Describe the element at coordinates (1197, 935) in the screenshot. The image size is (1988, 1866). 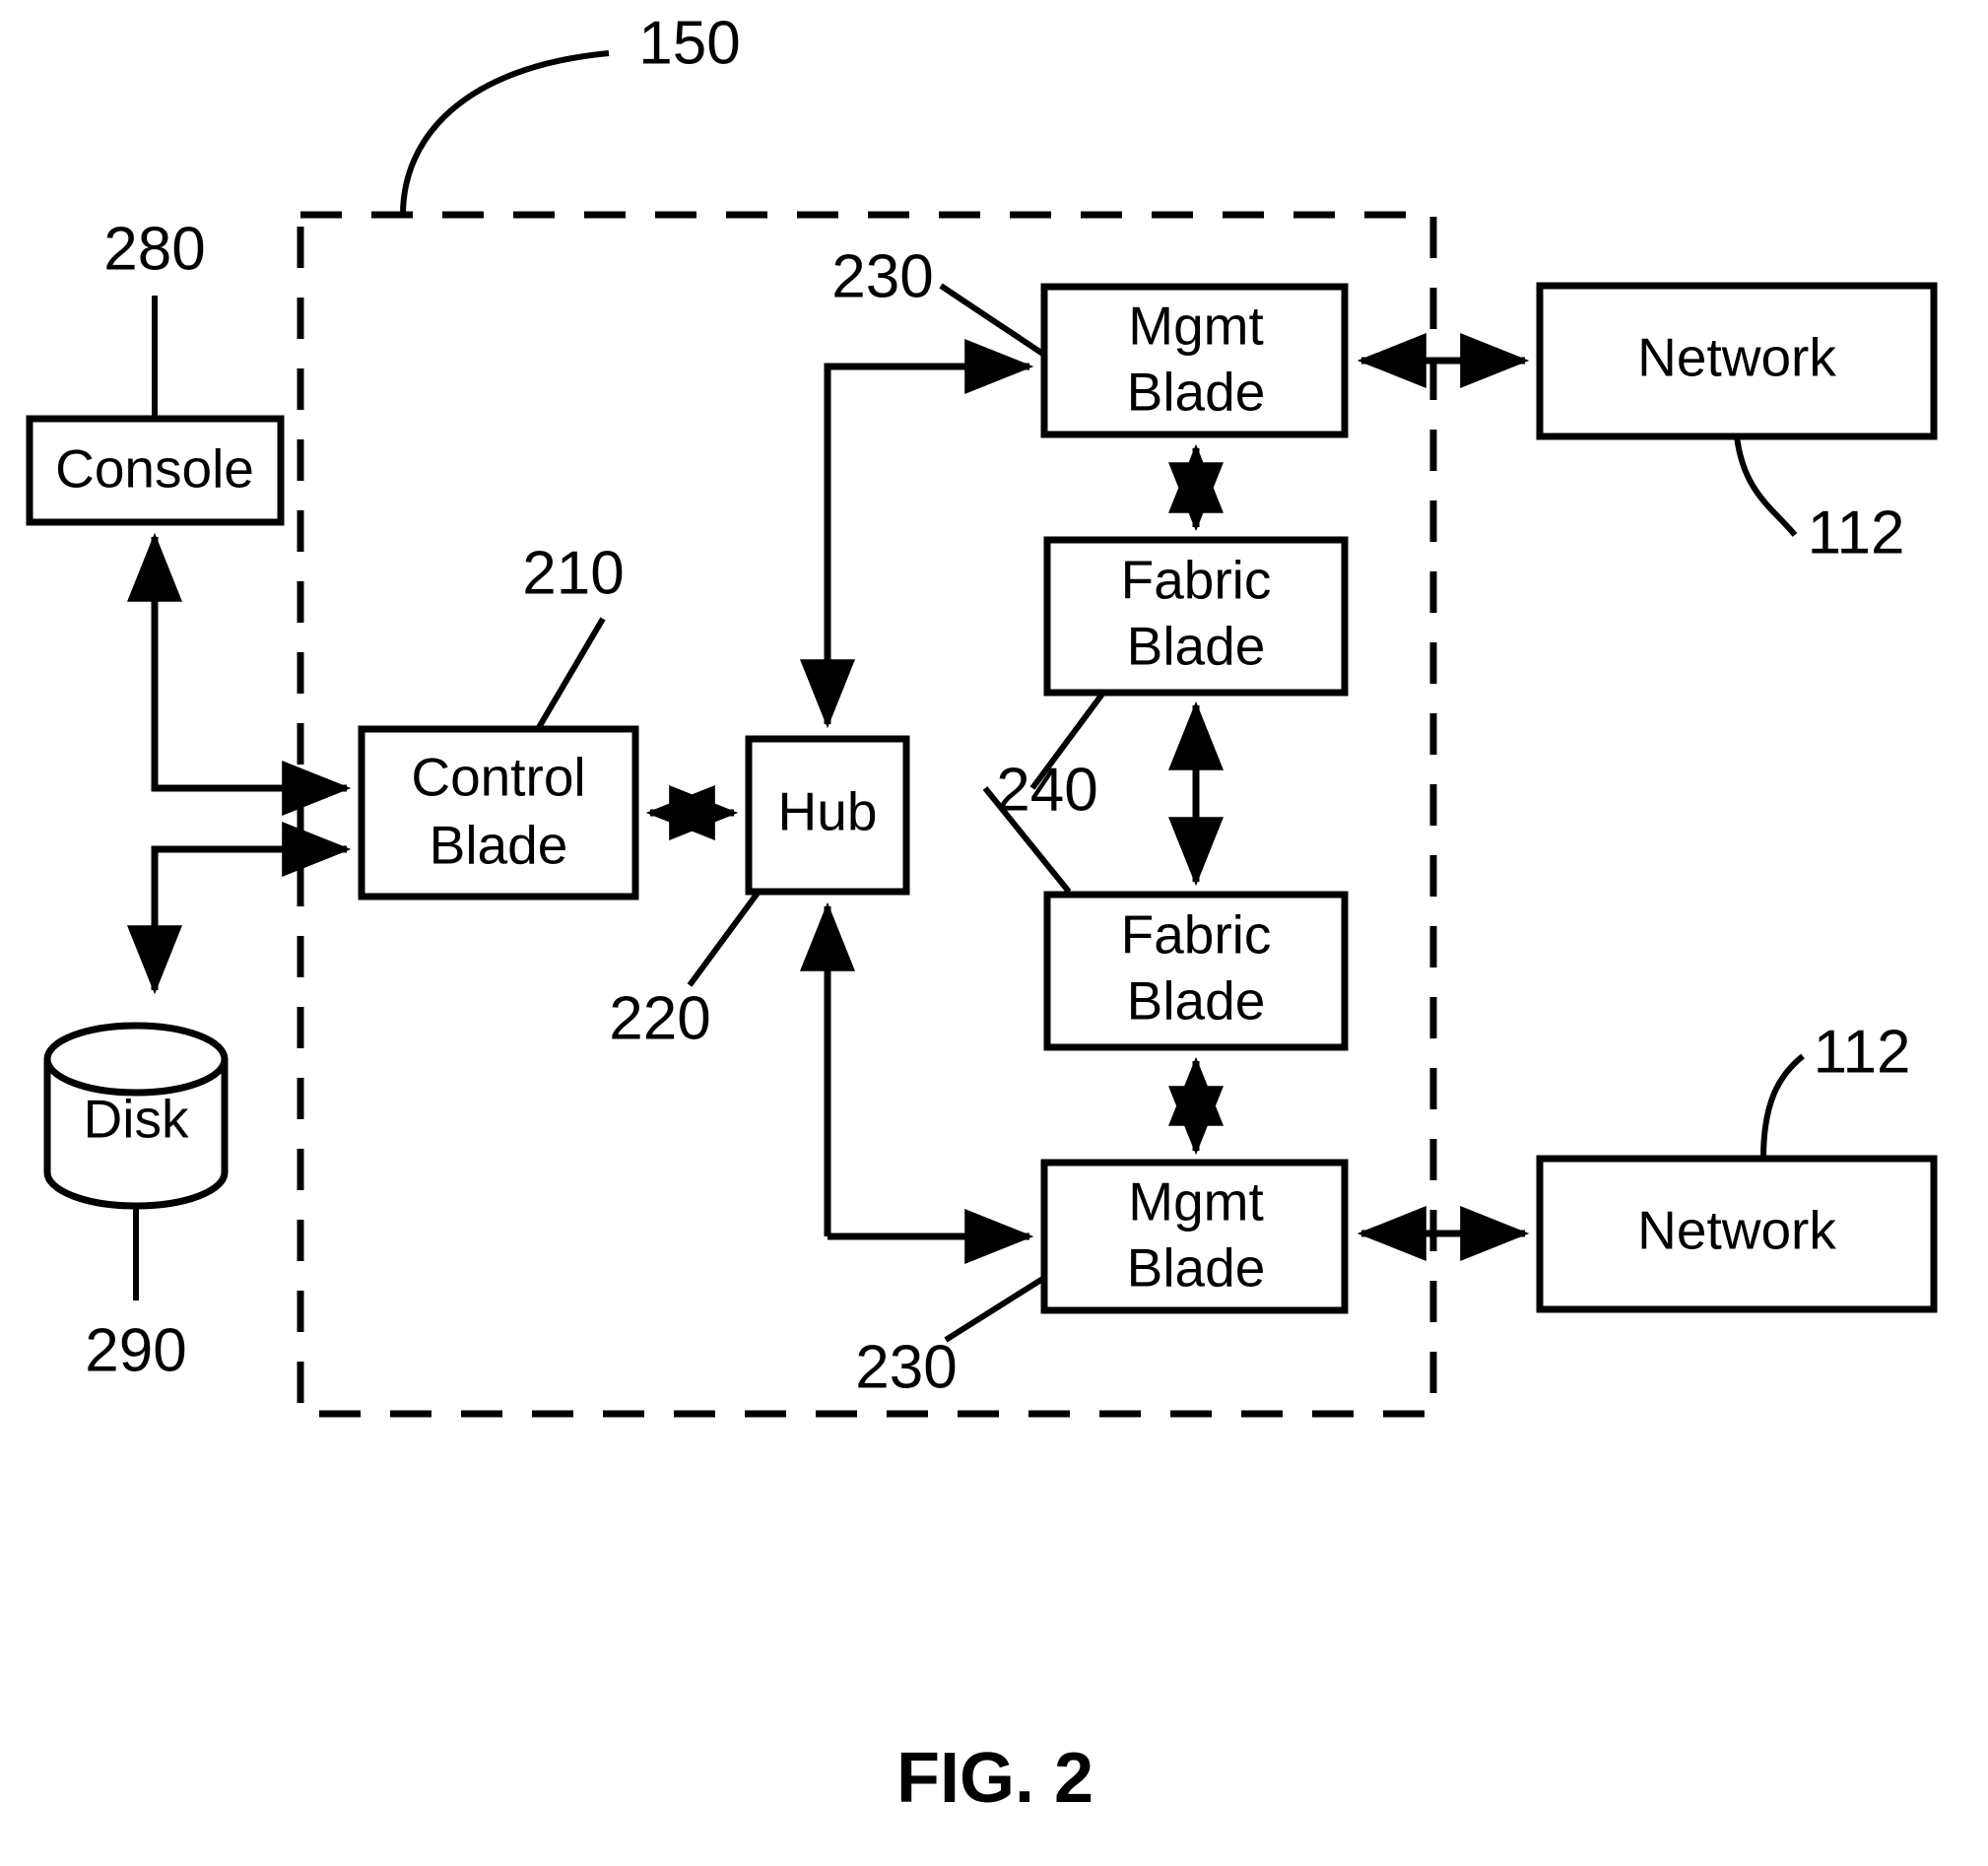
I see `fabric-blade-bottom-label-line1: Fabric` at that location.